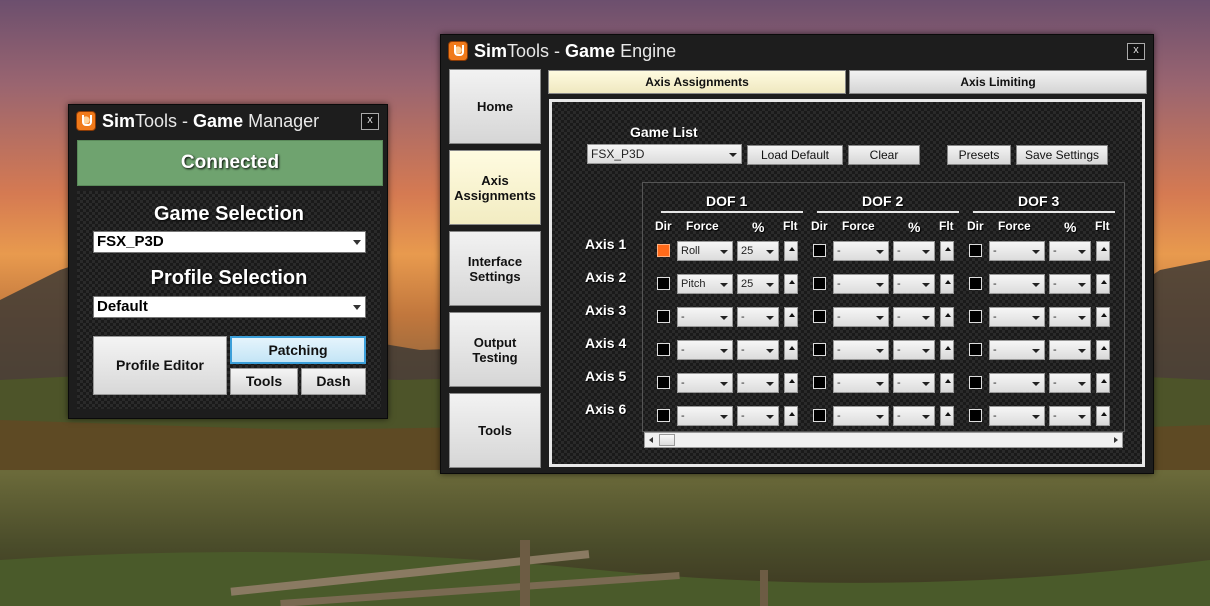 The width and height of the screenshot is (1210, 606). I want to click on scroll-left-icon, so click(651, 440).